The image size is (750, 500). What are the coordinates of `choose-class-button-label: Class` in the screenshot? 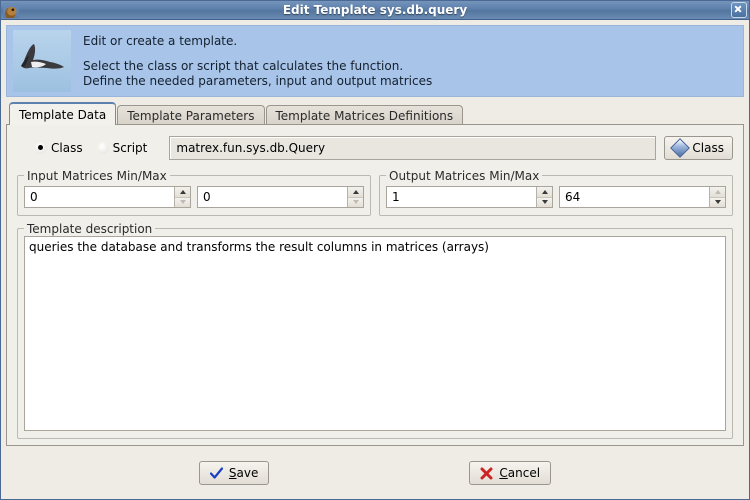 It's located at (708, 148).